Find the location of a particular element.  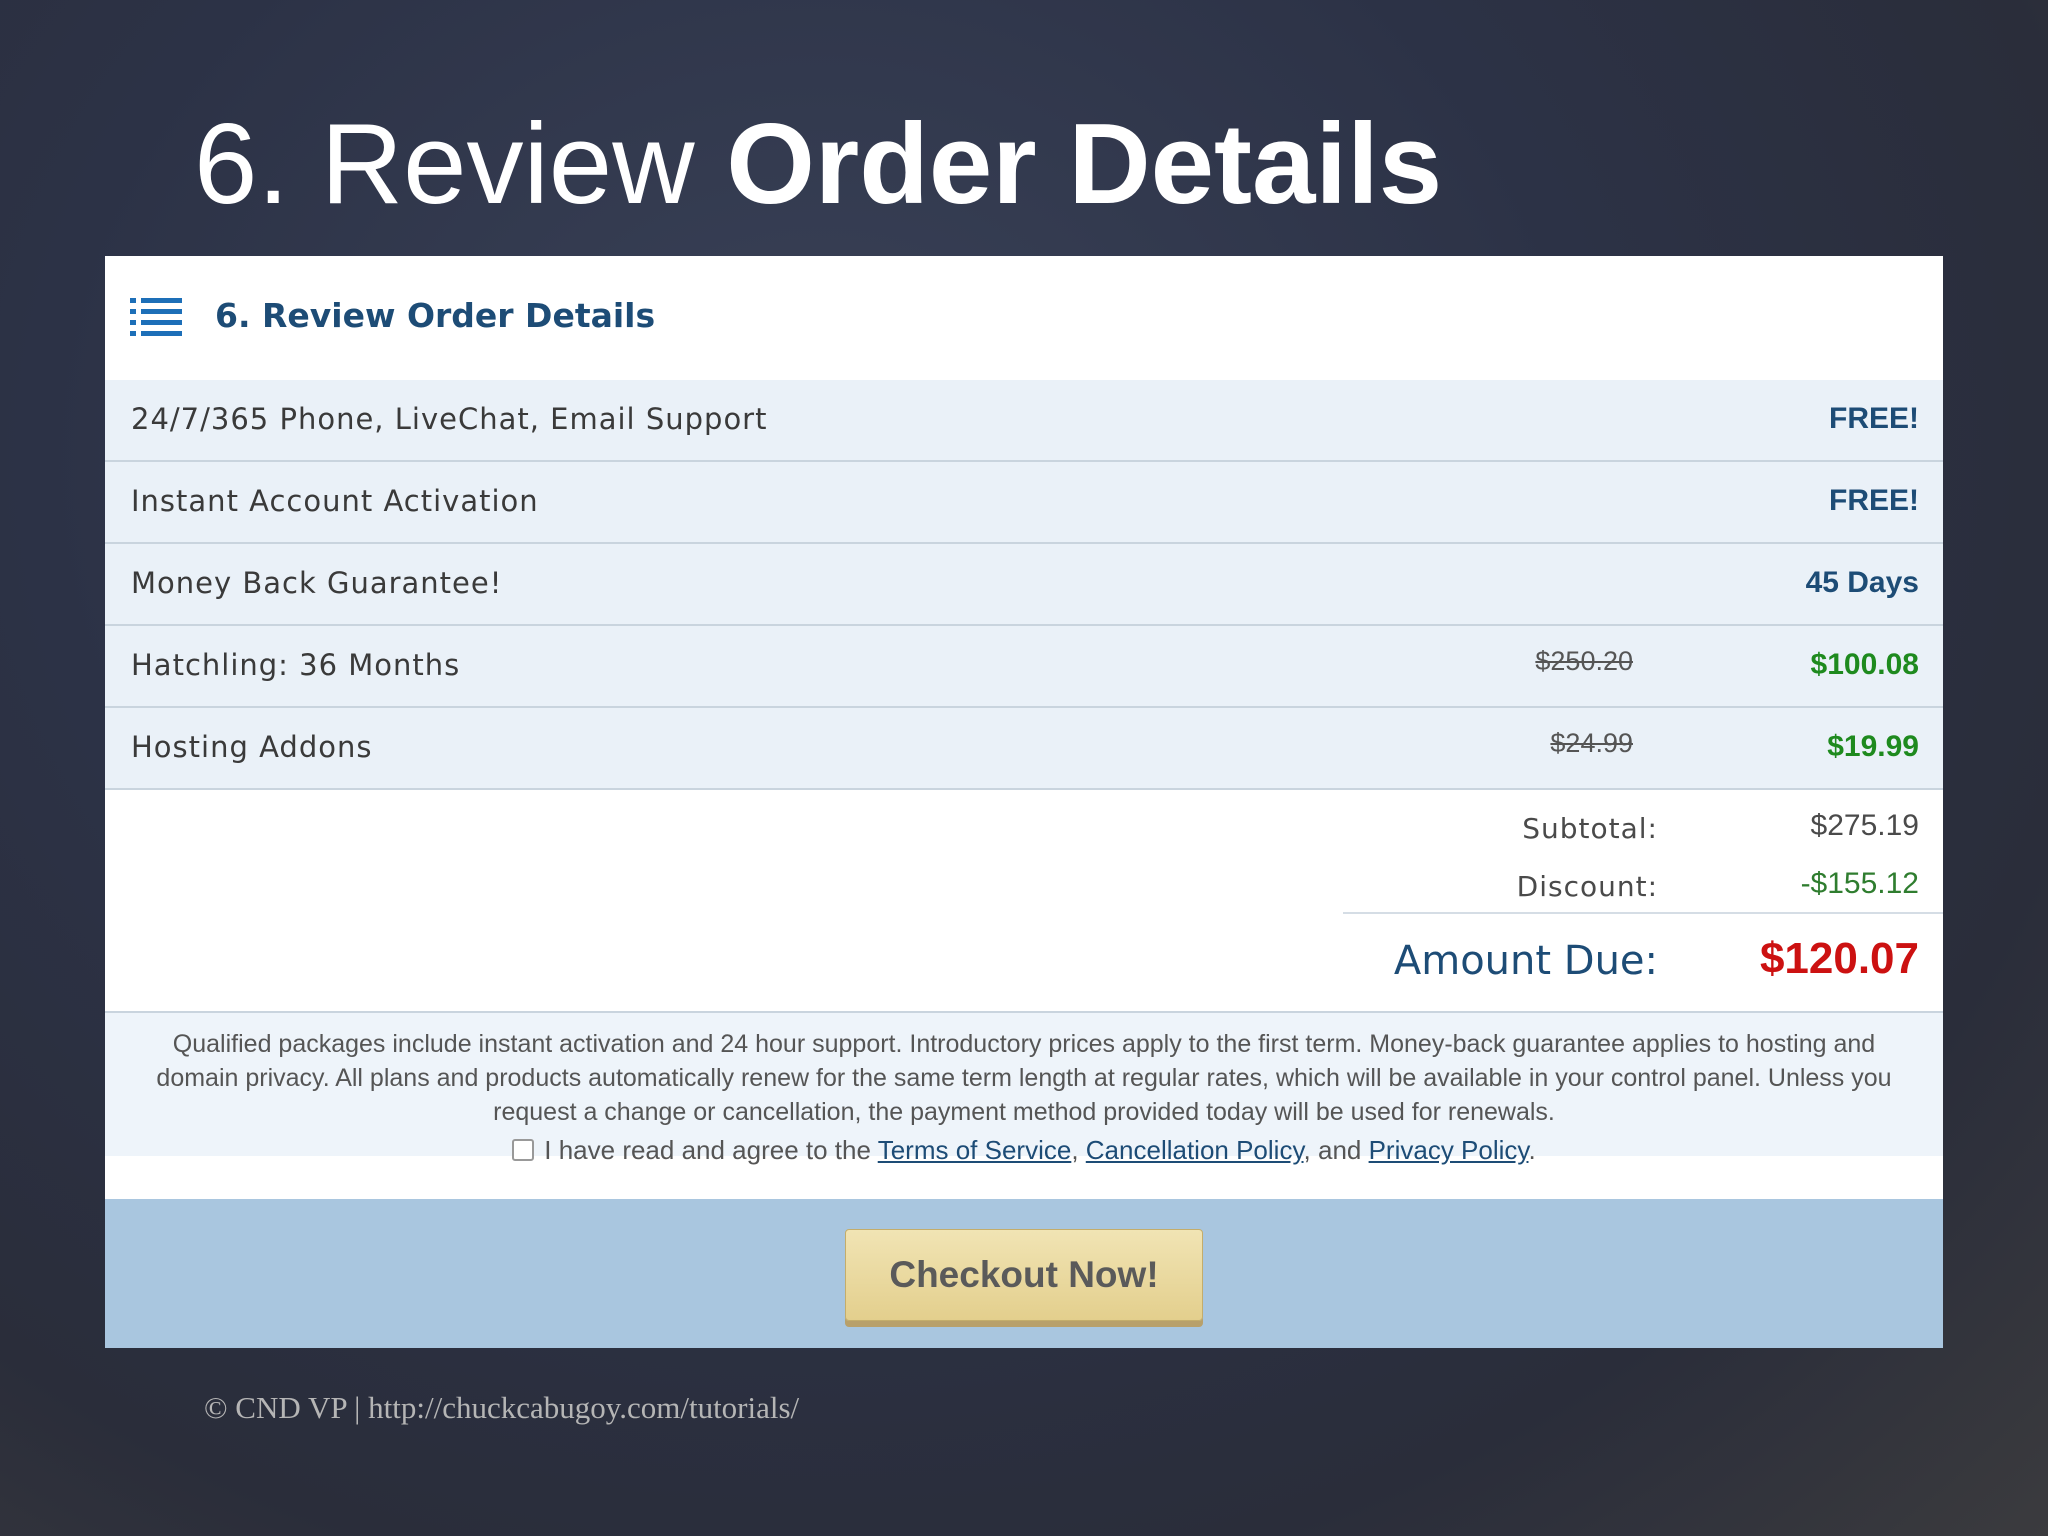

agree-suffix: . is located at coordinates (1532, 1150).